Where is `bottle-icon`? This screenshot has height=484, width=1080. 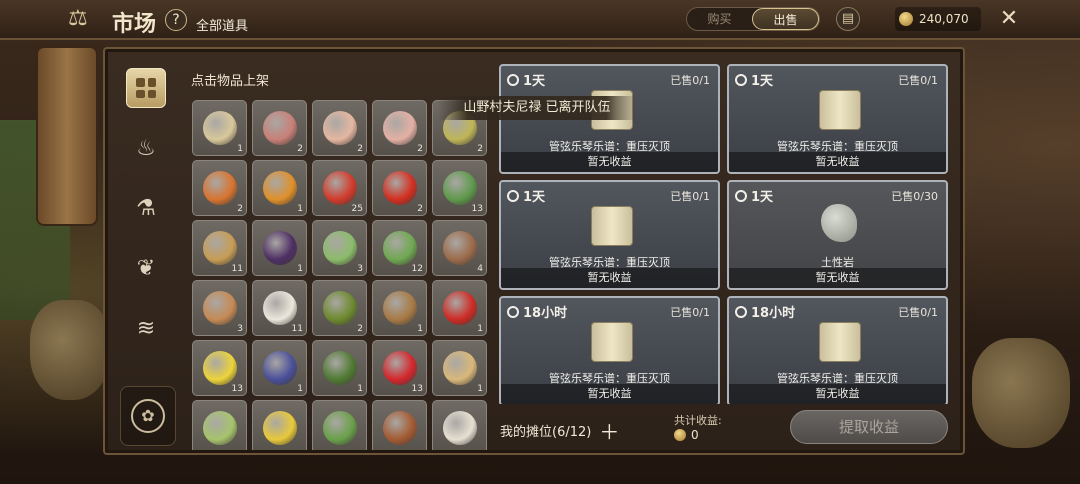
bottle-icon is located at coordinates (219, 128).